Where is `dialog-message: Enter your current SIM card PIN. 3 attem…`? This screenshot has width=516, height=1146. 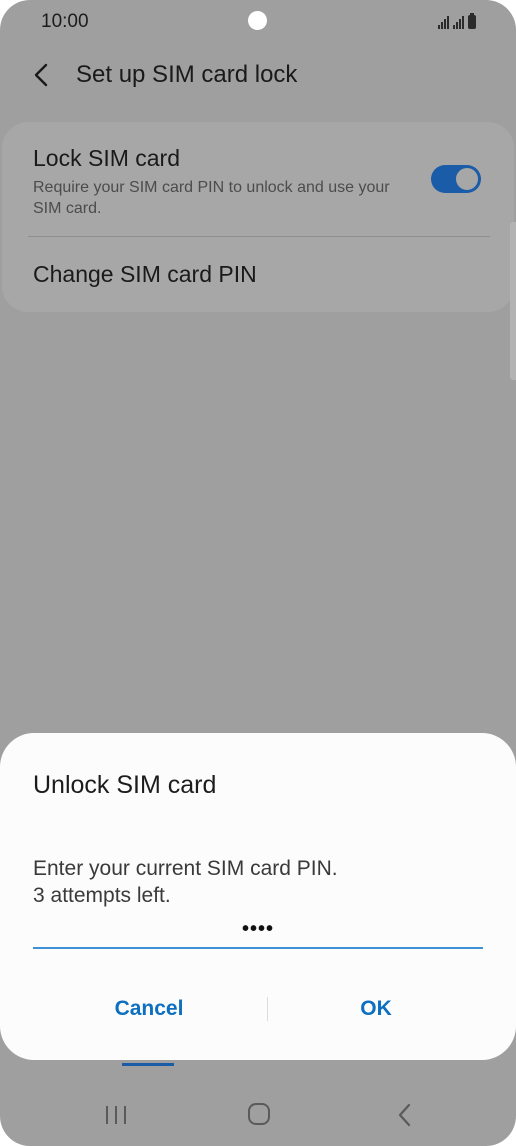
dialog-message: Enter your current SIM card PIN. 3 attem… is located at coordinates (253, 882).